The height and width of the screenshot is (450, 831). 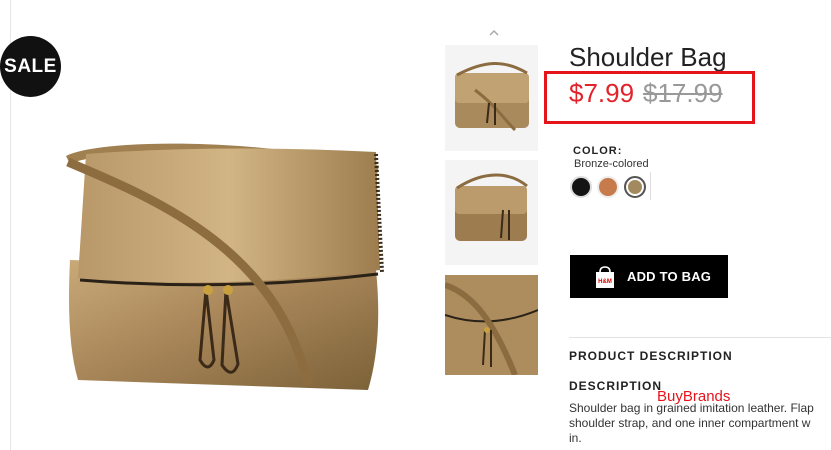 I want to click on add-to-bag-button: H&M ADD TO BAG, so click(x=649, y=276).